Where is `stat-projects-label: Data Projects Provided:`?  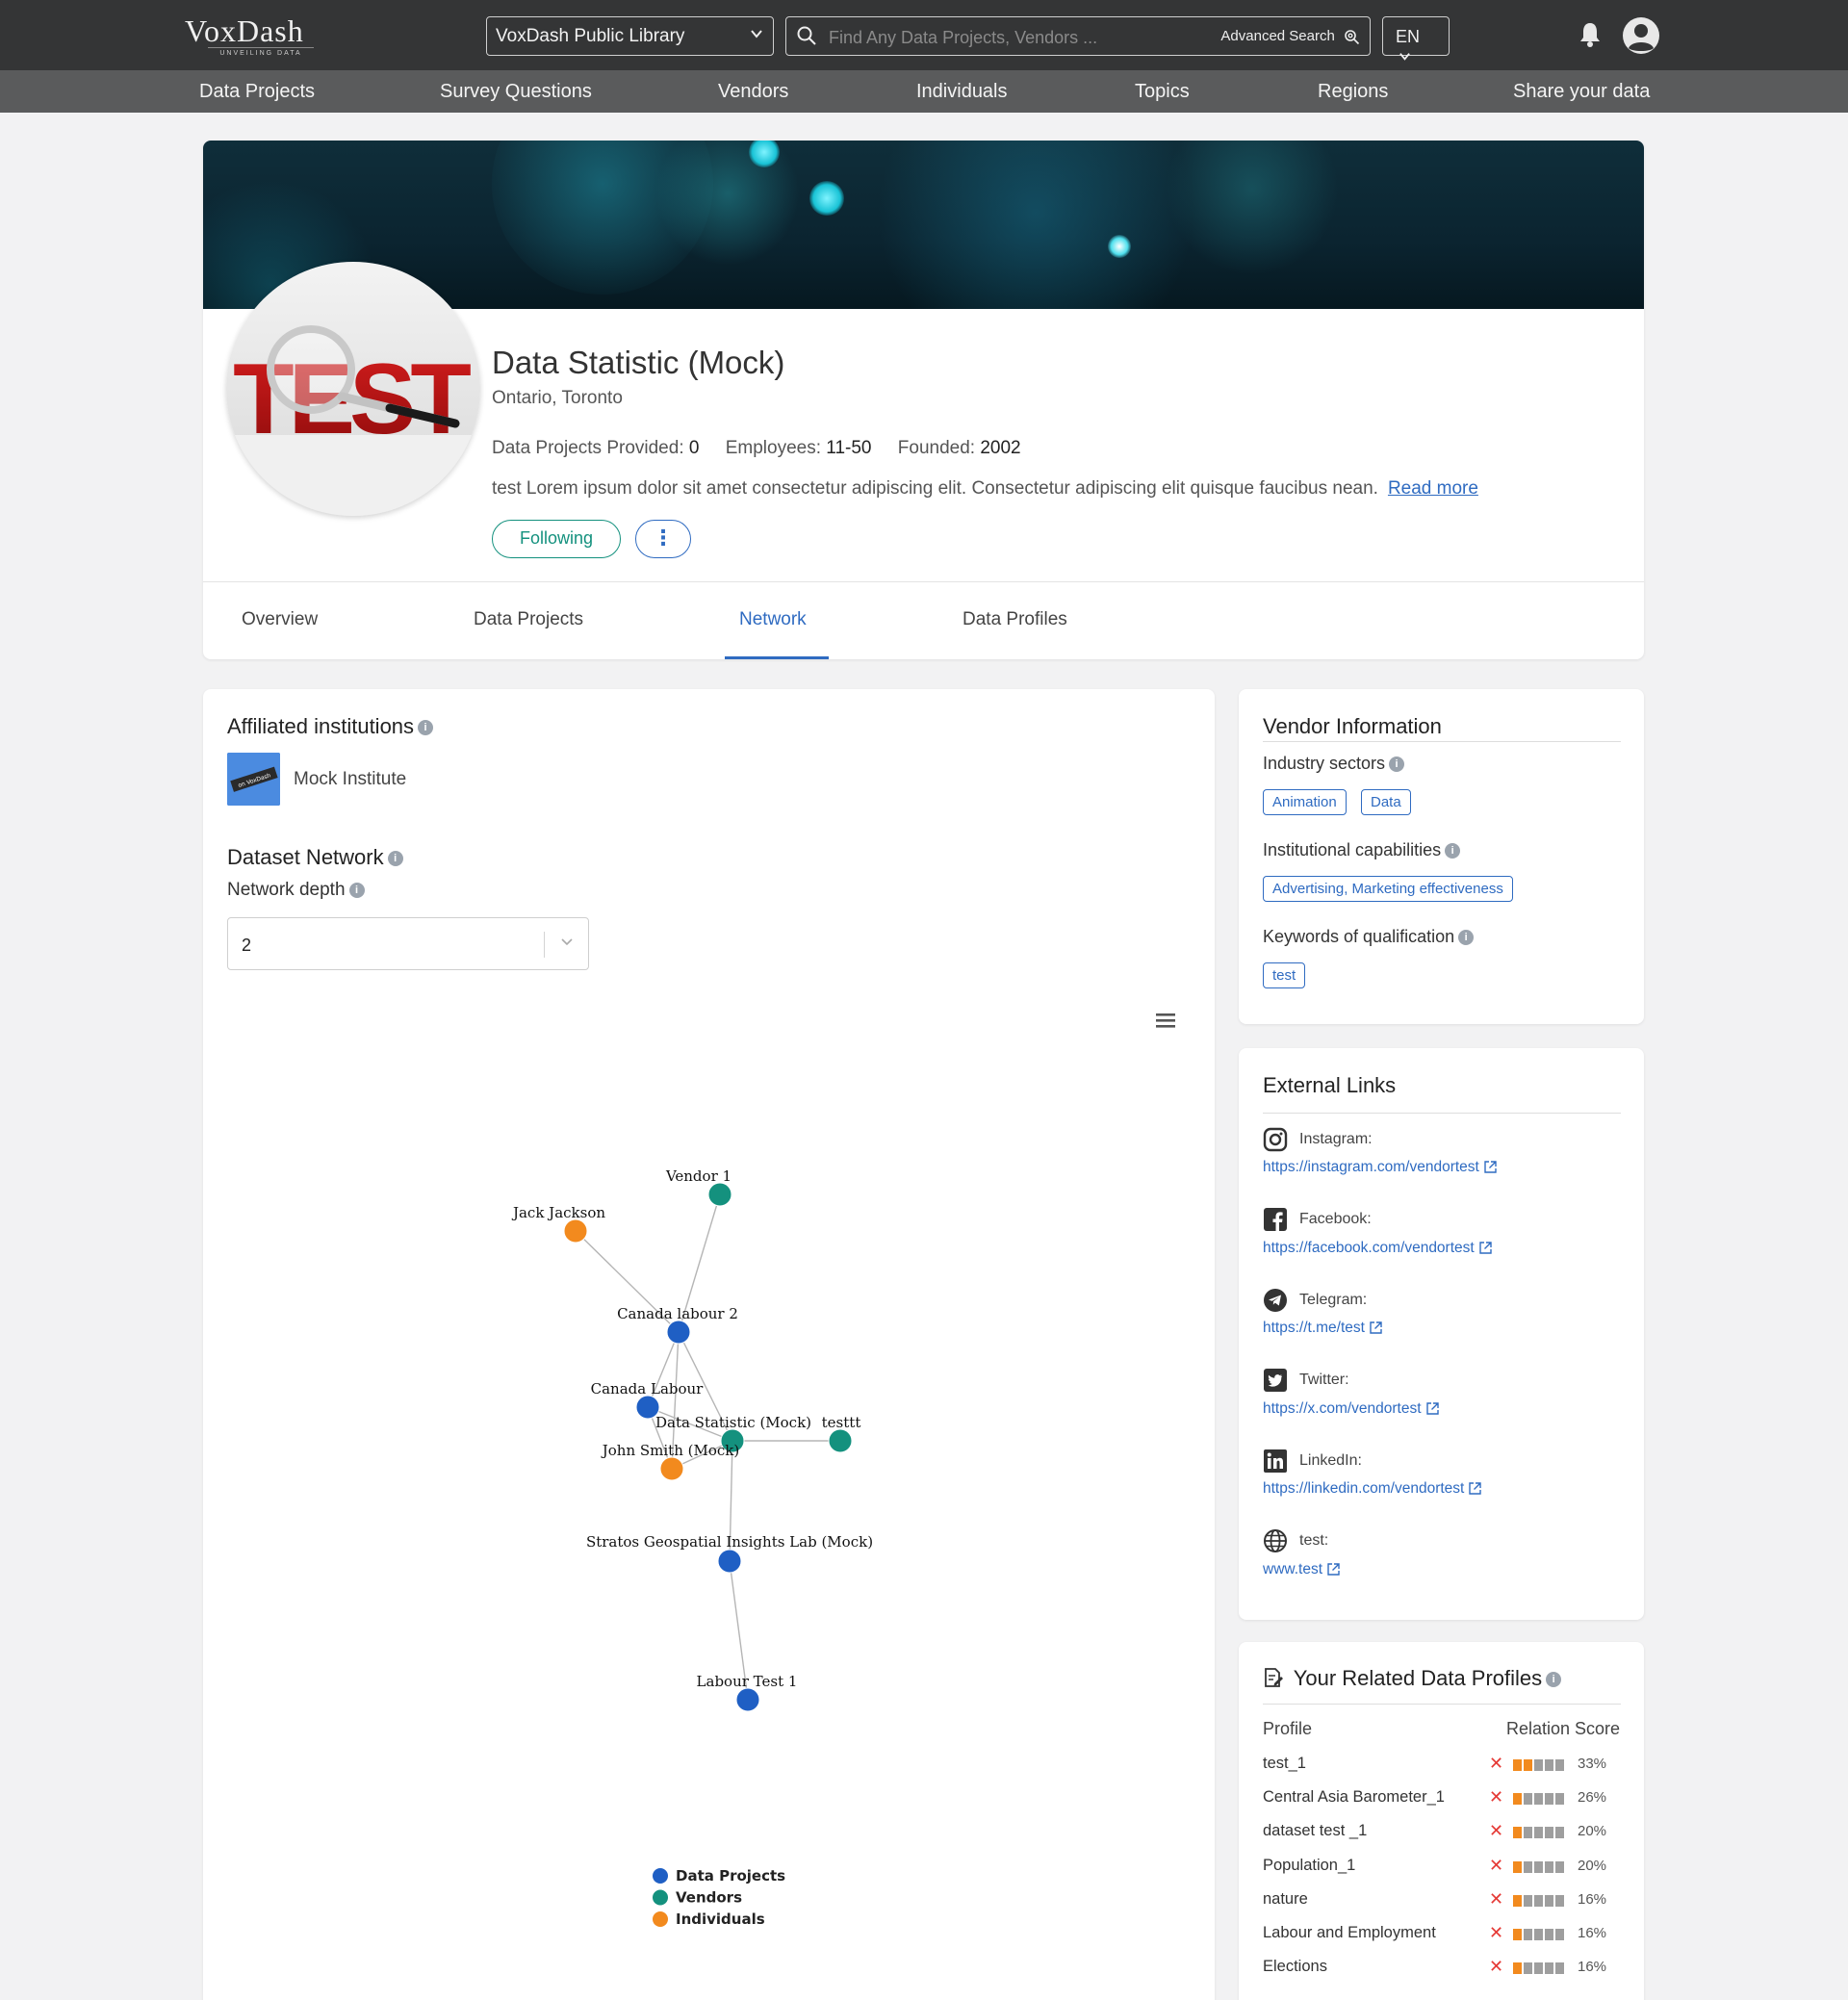 stat-projects-label: Data Projects Provided: is located at coordinates (588, 448).